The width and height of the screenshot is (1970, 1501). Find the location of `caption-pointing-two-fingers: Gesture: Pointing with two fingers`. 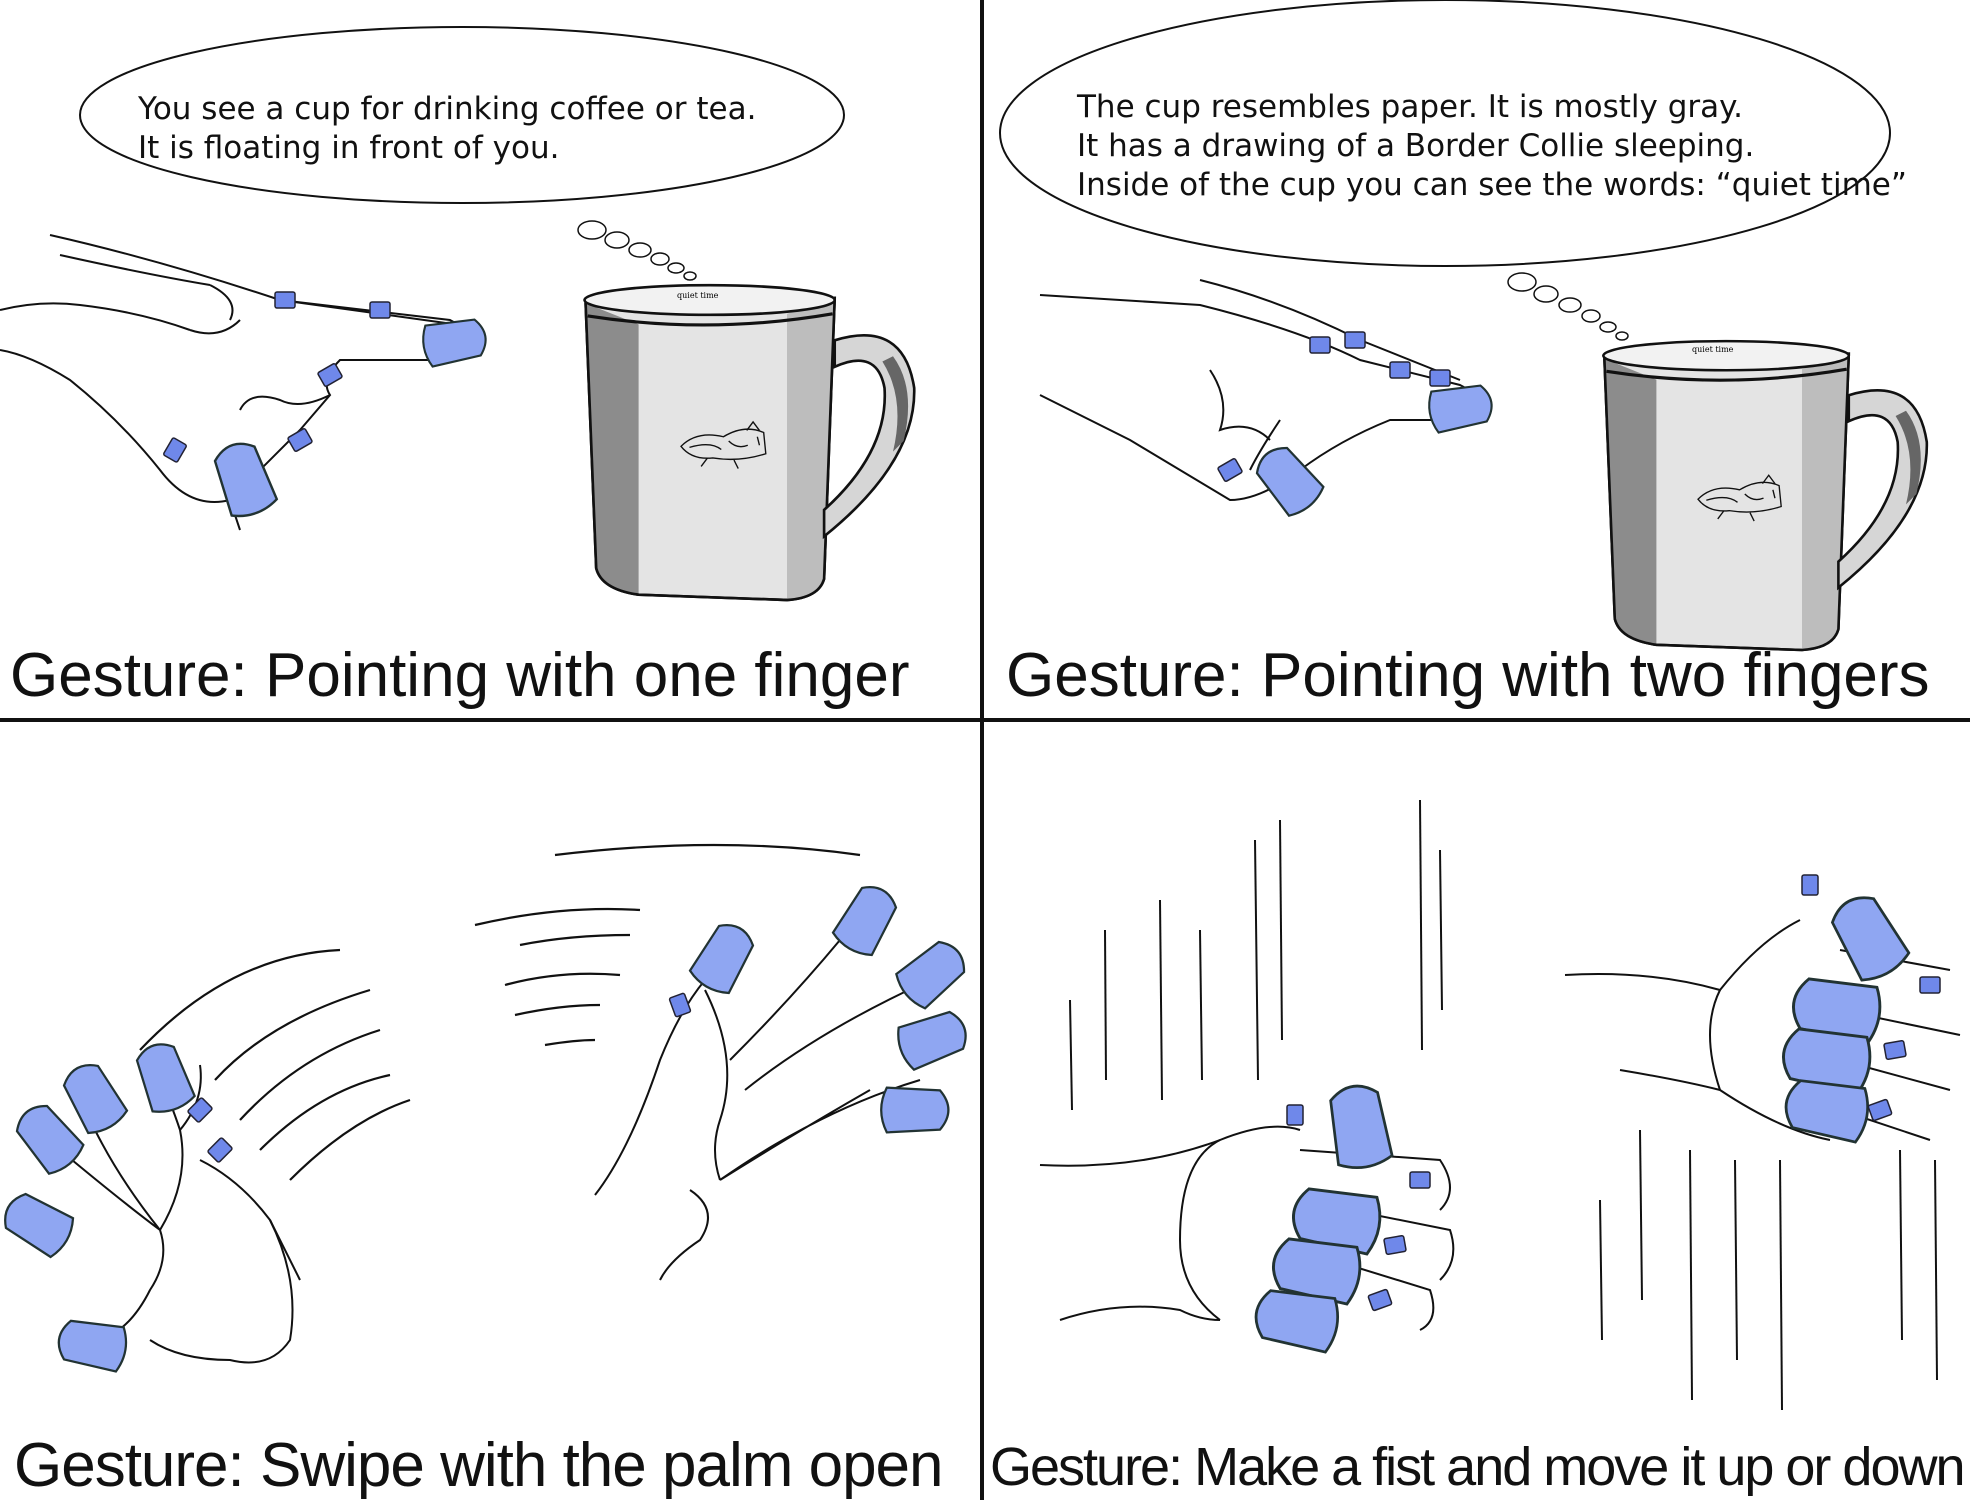

caption-pointing-two-fingers: Gesture: Pointing with two fingers is located at coordinates (1468, 675).